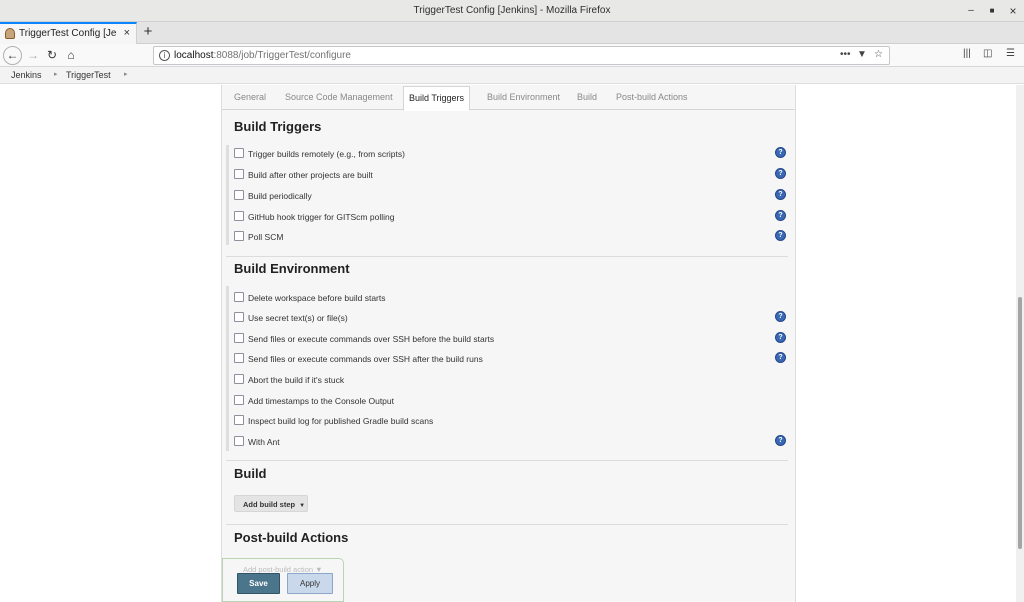 The height and width of the screenshot is (602, 1024). I want to click on sidebar-icon: ◫, so click(987, 53).